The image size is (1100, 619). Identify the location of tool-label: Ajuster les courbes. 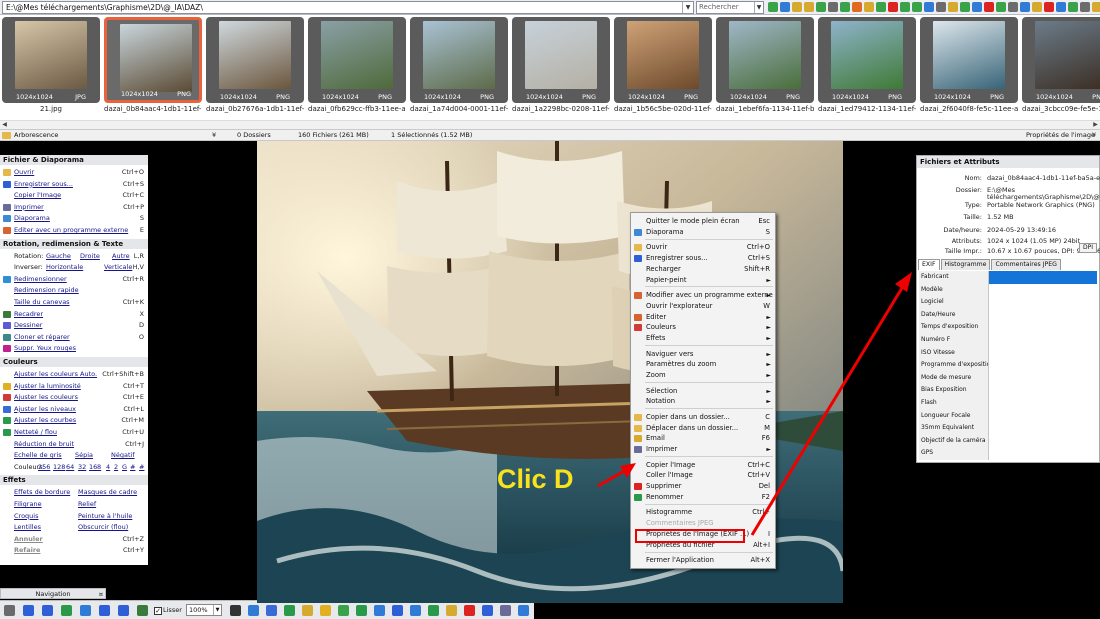
(45, 420).